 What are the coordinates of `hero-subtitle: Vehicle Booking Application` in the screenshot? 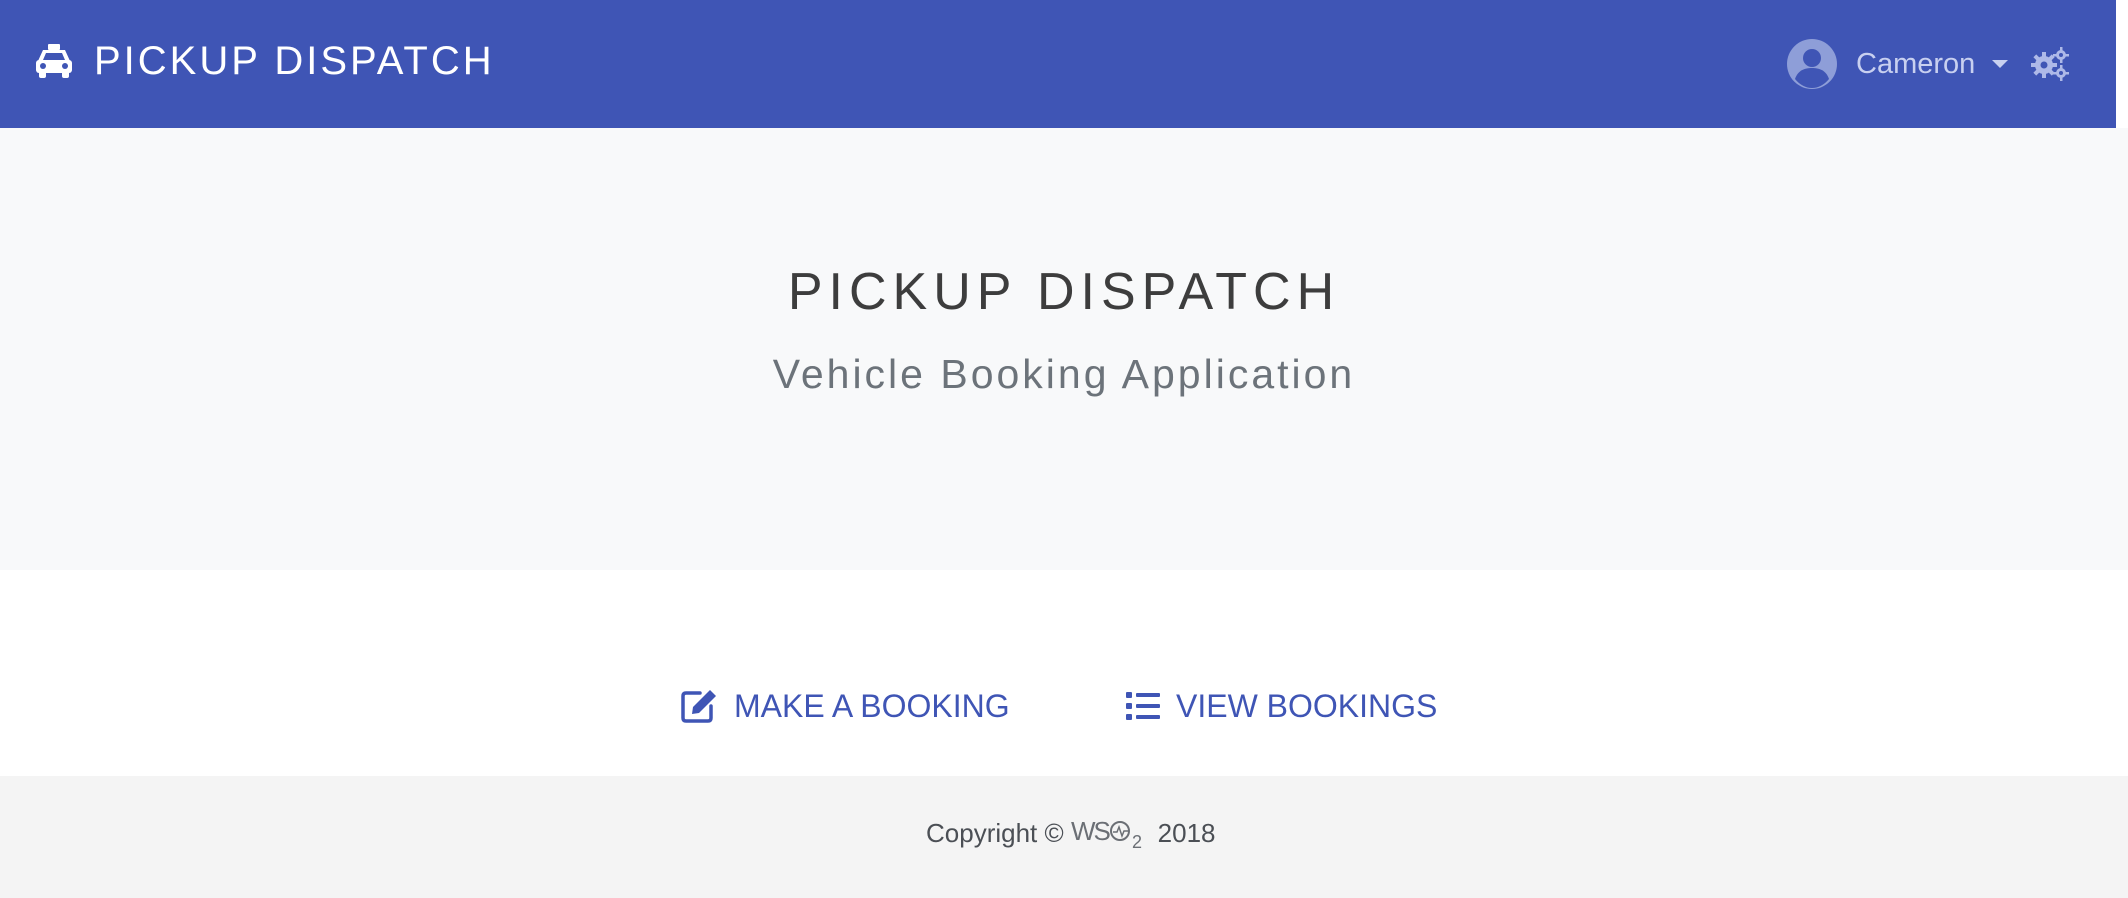 It's located at (1064, 374).